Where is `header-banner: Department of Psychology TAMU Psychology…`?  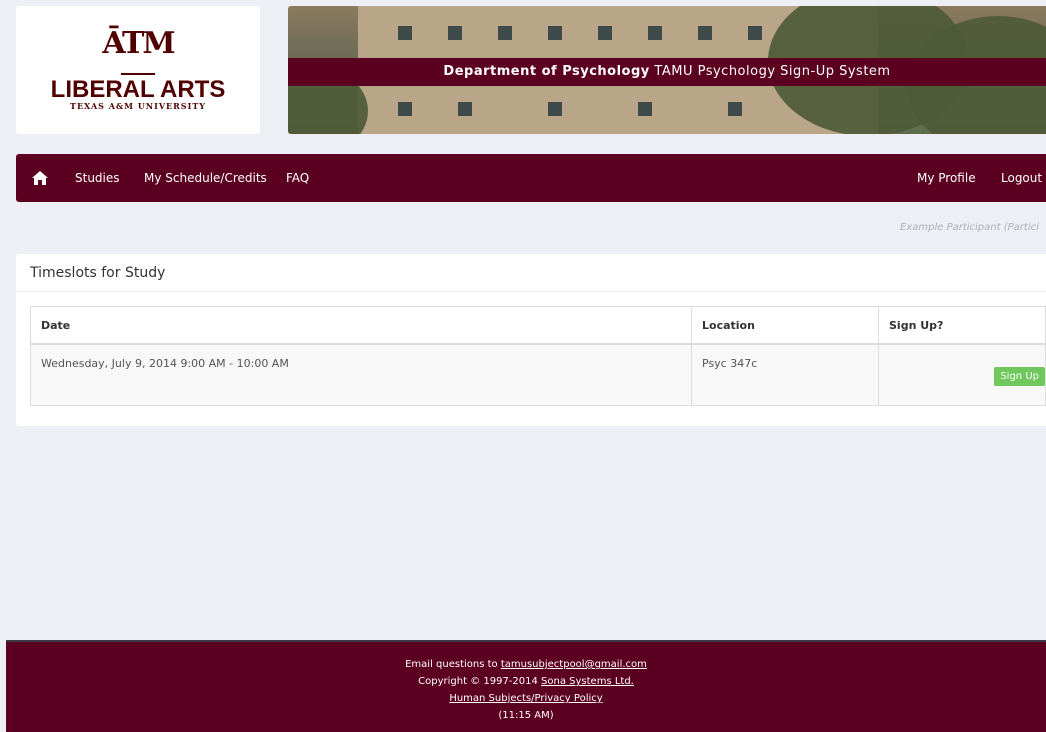
header-banner: Department of Psychology TAMU Psychology… is located at coordinates (667, 70).